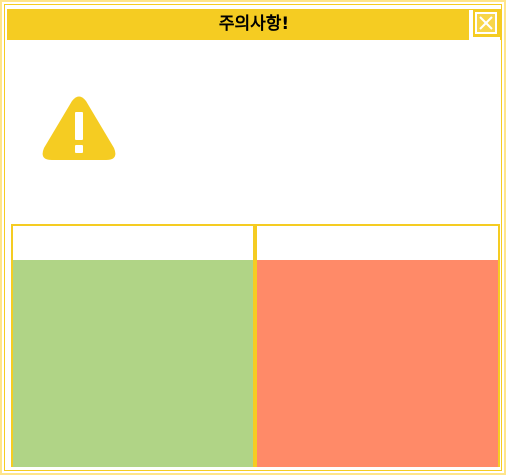 This screenshot has width=506, height=475. Describe the element at coordinates (133, 243) in the screenshot. I see `left-panel-header` at that location.